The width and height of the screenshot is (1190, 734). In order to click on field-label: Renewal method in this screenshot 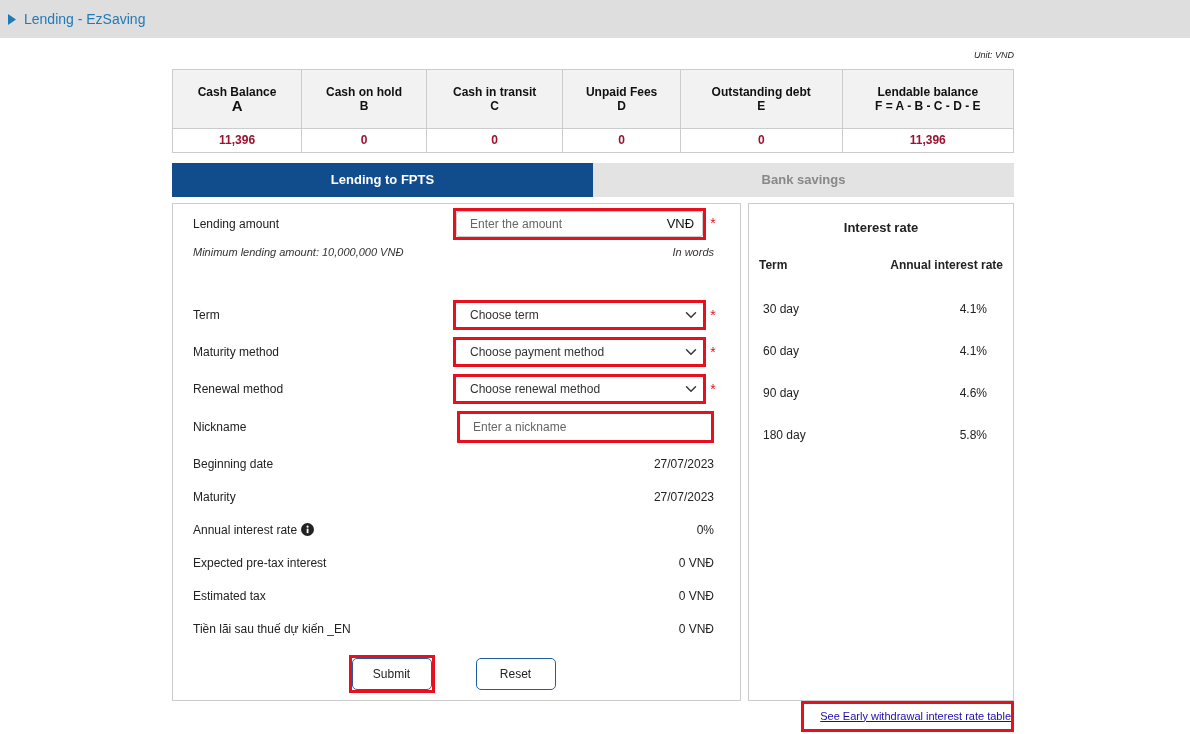, I will do `click(239, 389)`.